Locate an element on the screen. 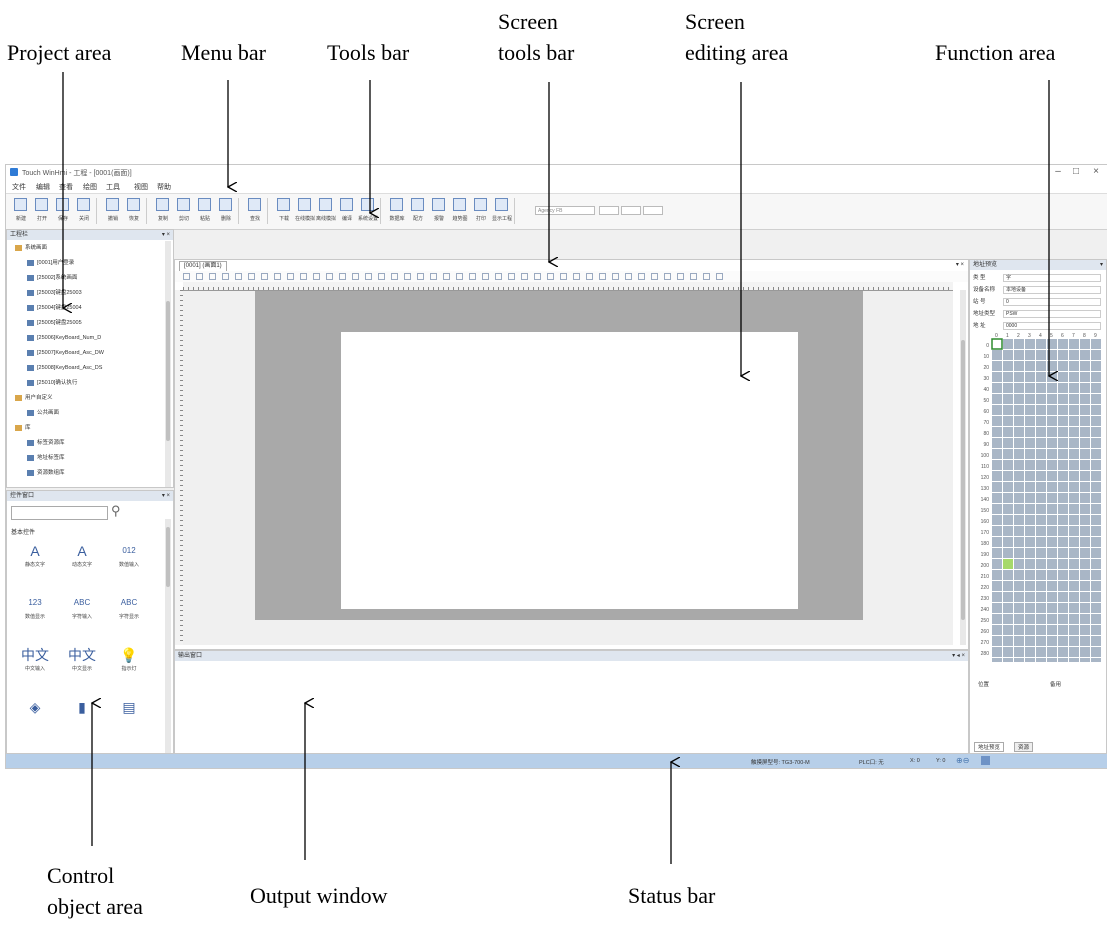 The image size is (1107, 934). property-value: 0000 is located at coordinates (1052, 326).